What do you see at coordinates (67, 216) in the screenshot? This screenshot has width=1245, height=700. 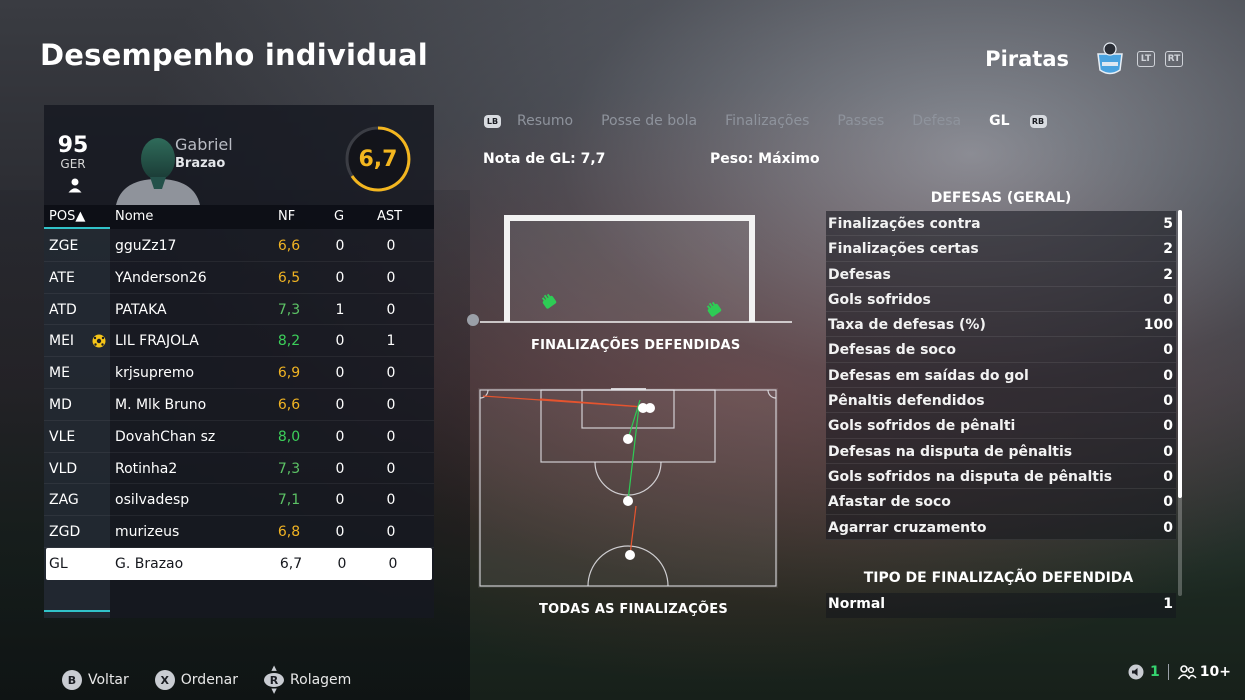 I see `header-pos: POS▲` at bounding box center [67, 216].